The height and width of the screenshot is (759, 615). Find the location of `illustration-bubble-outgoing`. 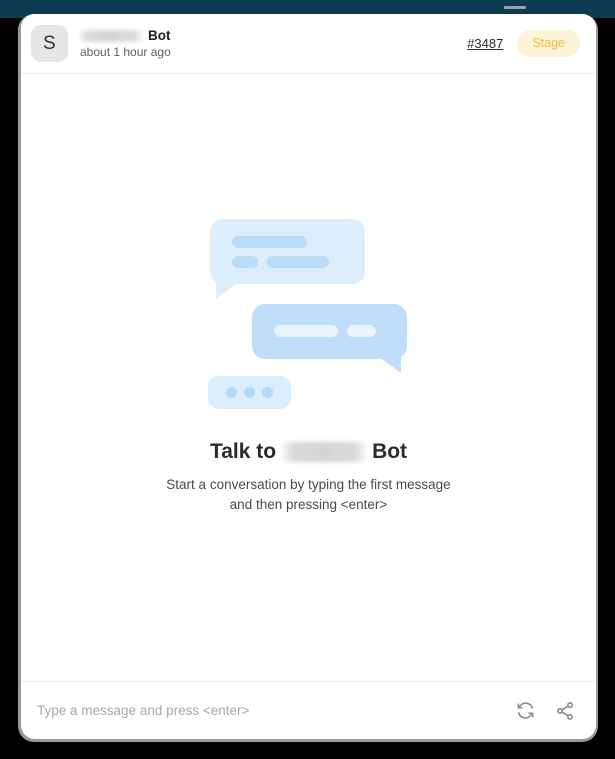

illustration-bubble-outgoing is located at coordinates (329, 338).